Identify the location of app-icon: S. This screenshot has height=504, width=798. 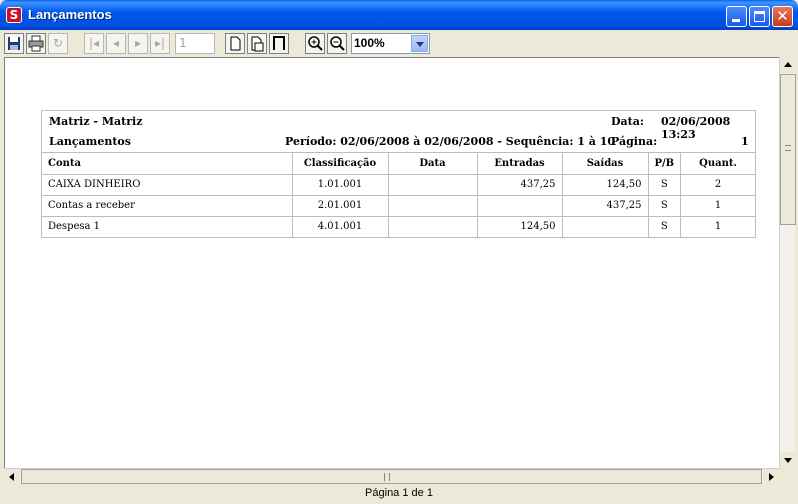
(14, 15).